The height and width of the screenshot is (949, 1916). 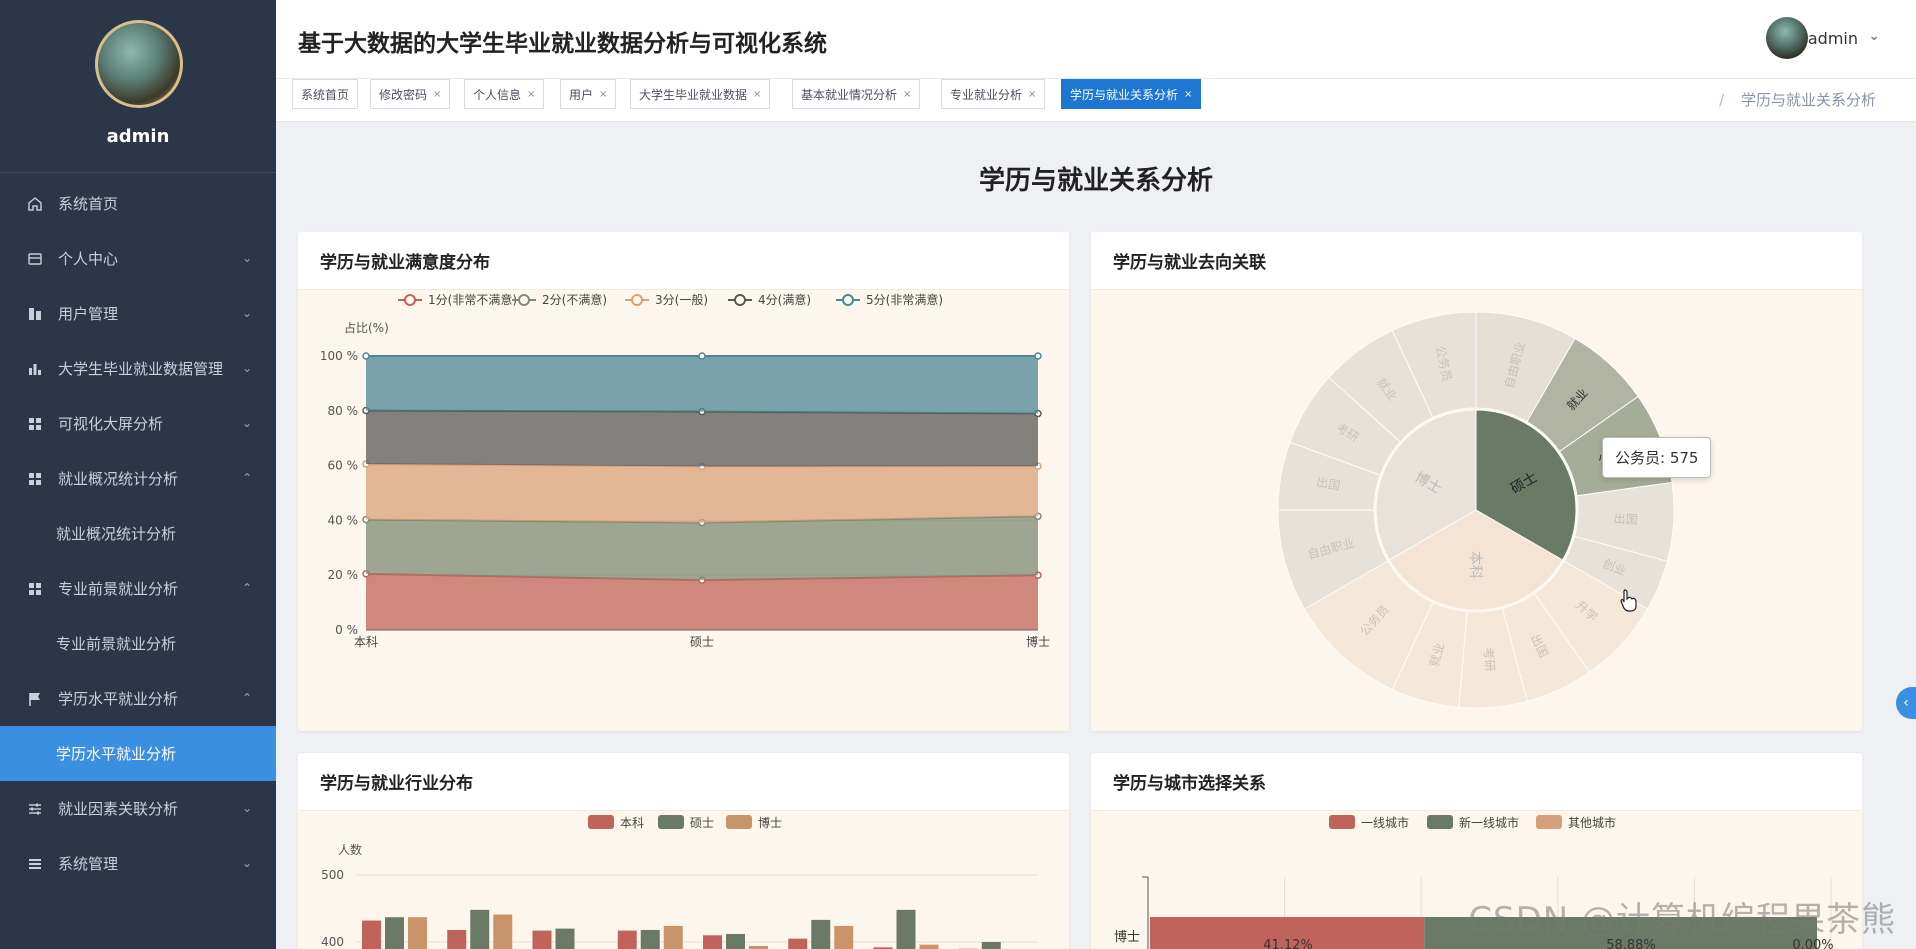 I want to click on x-tick-label: 硕士, so click(x=702, y=642).